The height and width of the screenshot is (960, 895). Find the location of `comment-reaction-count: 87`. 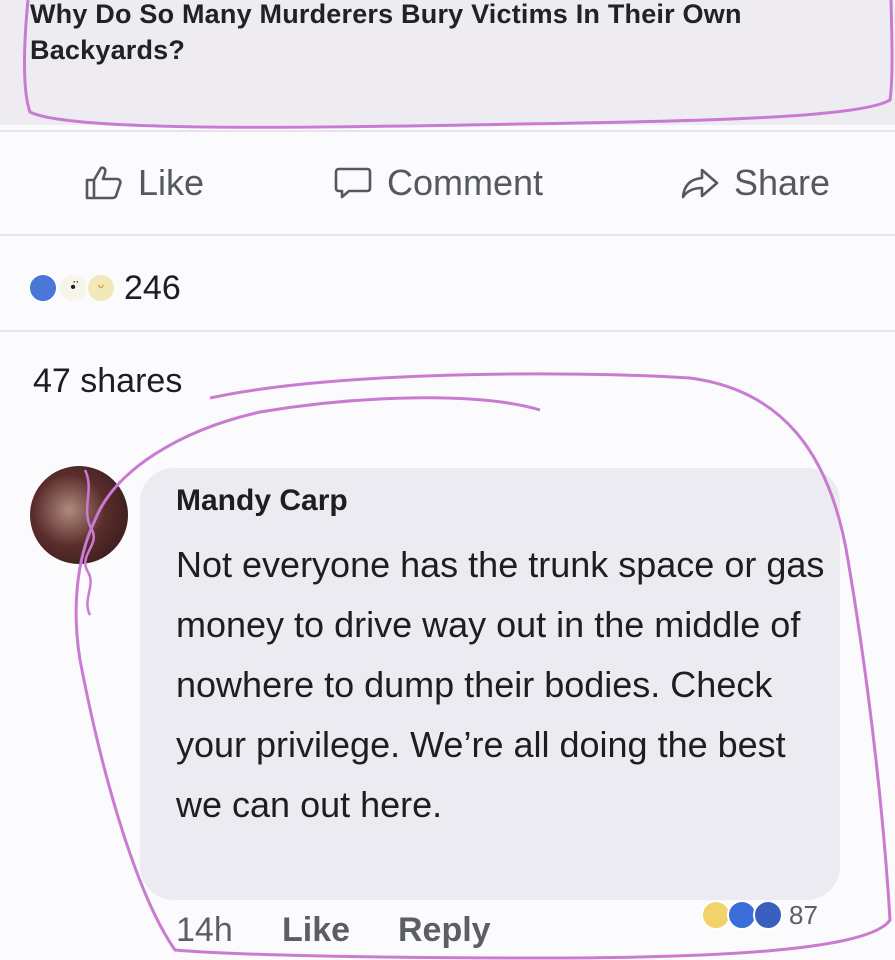

comment-reaction-count: 87 is located at coordinates (803, 914).